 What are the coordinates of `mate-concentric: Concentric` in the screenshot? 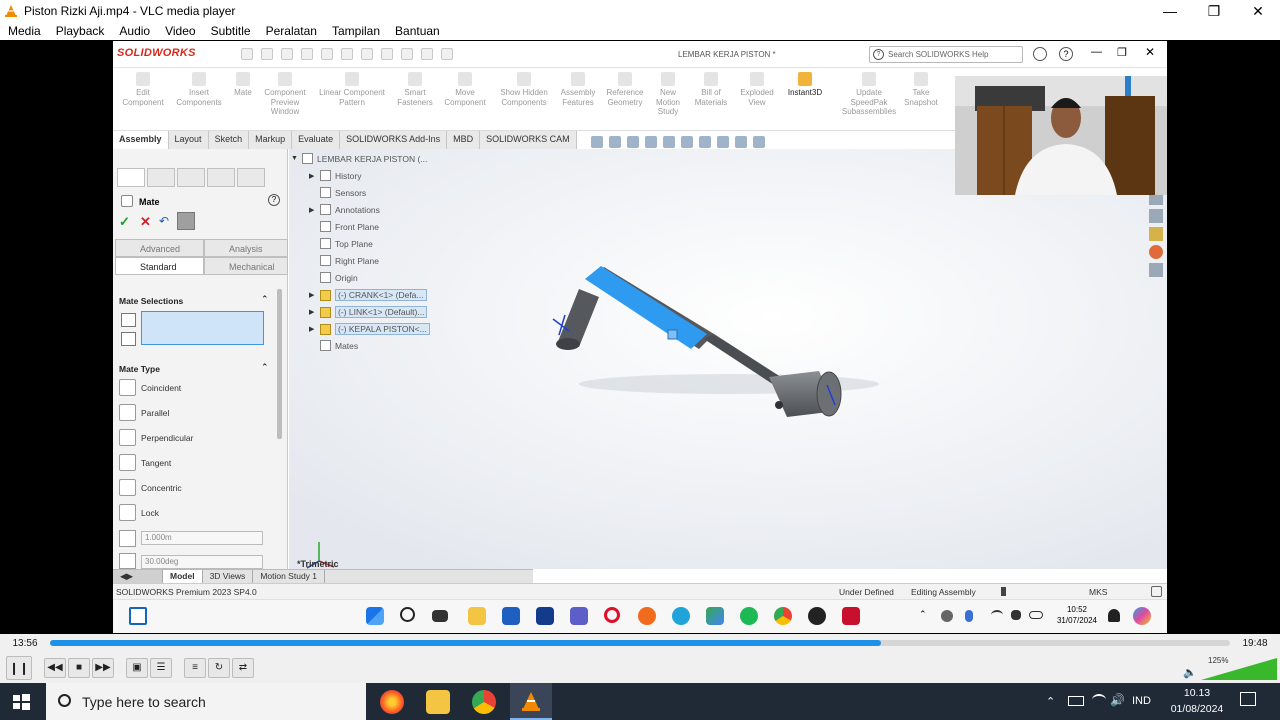 It's located at (150, 487).